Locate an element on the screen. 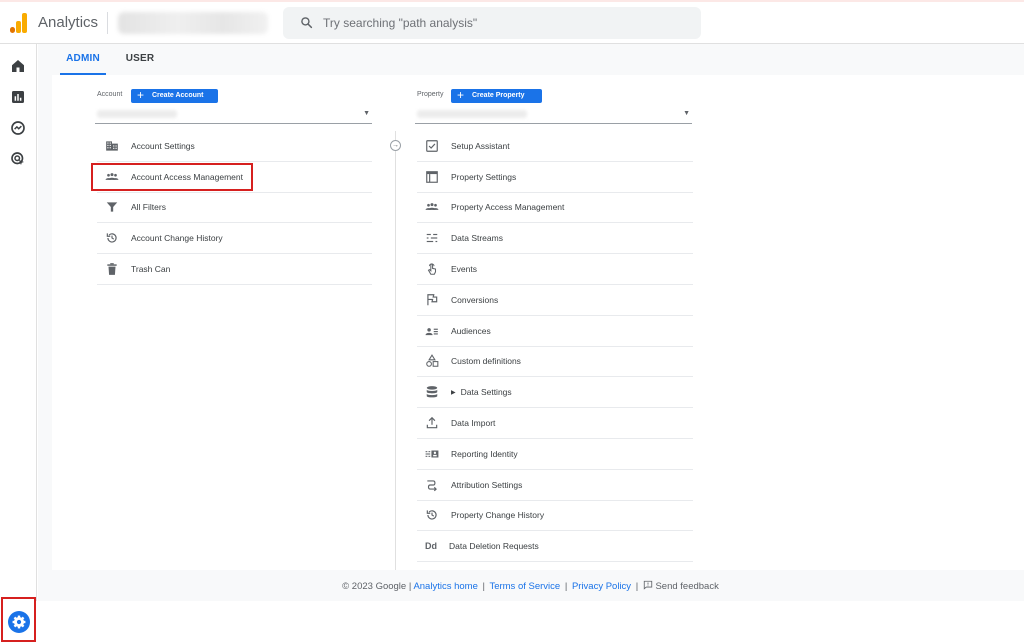 This screenshot has width=1024, height=642. window-icon is located at coordinates (432, 177).